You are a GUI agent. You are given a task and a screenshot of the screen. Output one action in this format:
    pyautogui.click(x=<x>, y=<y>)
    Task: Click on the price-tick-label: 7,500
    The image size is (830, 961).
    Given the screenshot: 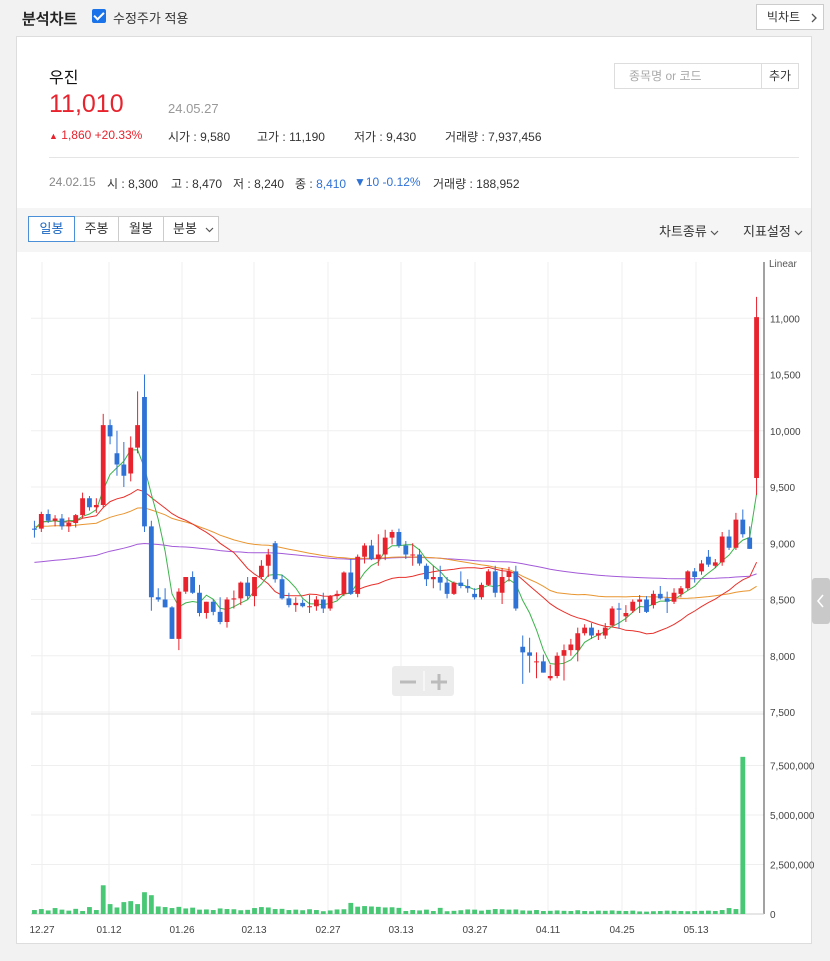 What is the action you would take?
    pyautogui.click(x=782, y=713)
    